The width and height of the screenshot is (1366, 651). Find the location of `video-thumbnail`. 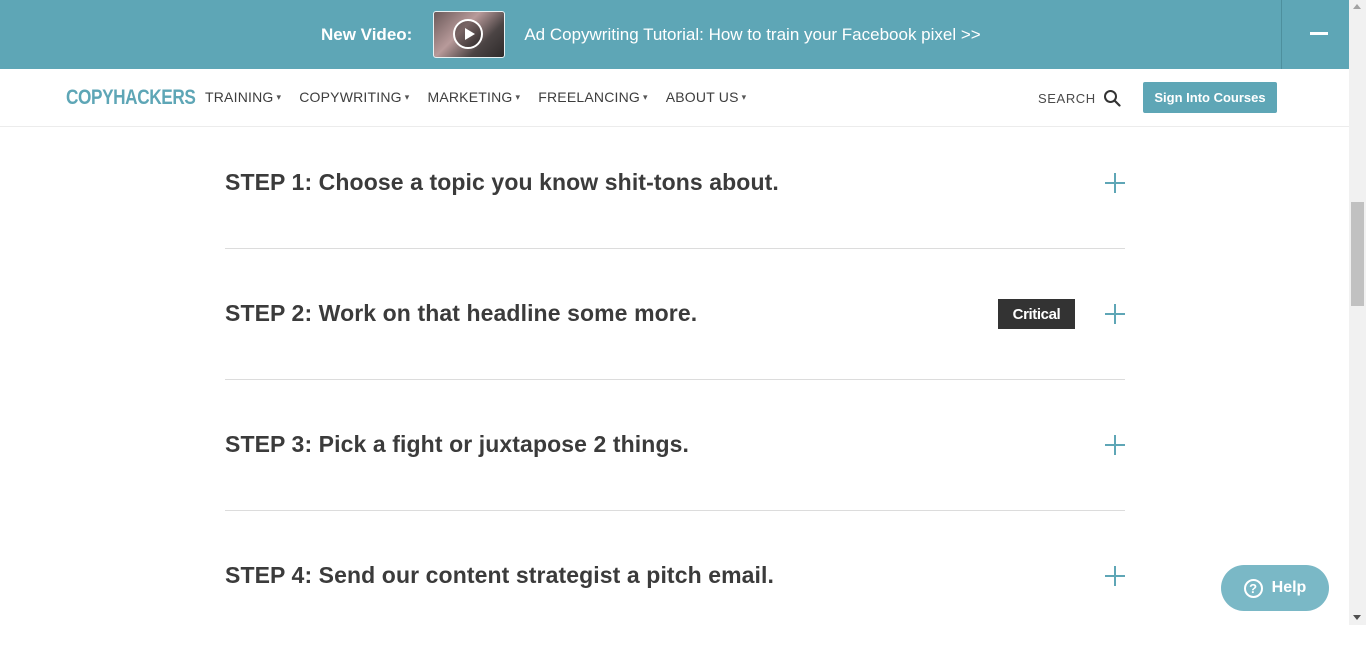

video-thumbnail is located at coordinates (469, 34).